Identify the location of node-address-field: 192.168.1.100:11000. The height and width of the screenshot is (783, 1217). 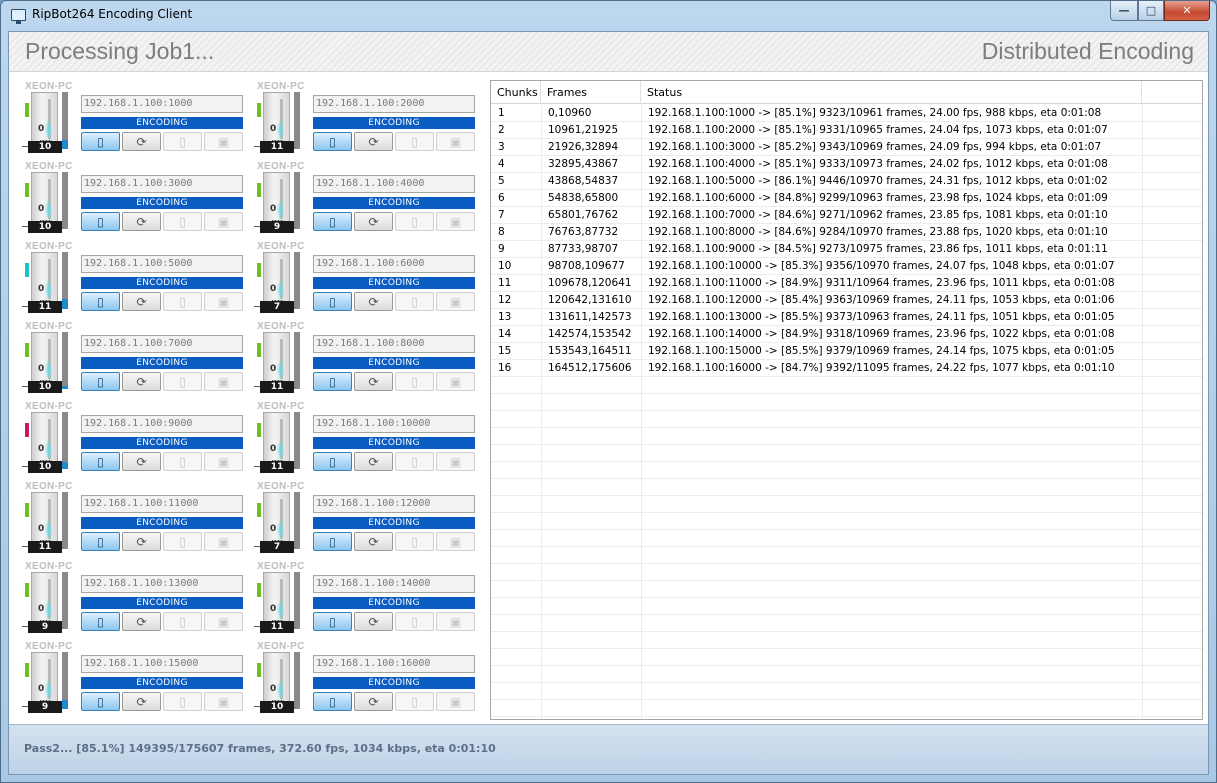
(162, 504).